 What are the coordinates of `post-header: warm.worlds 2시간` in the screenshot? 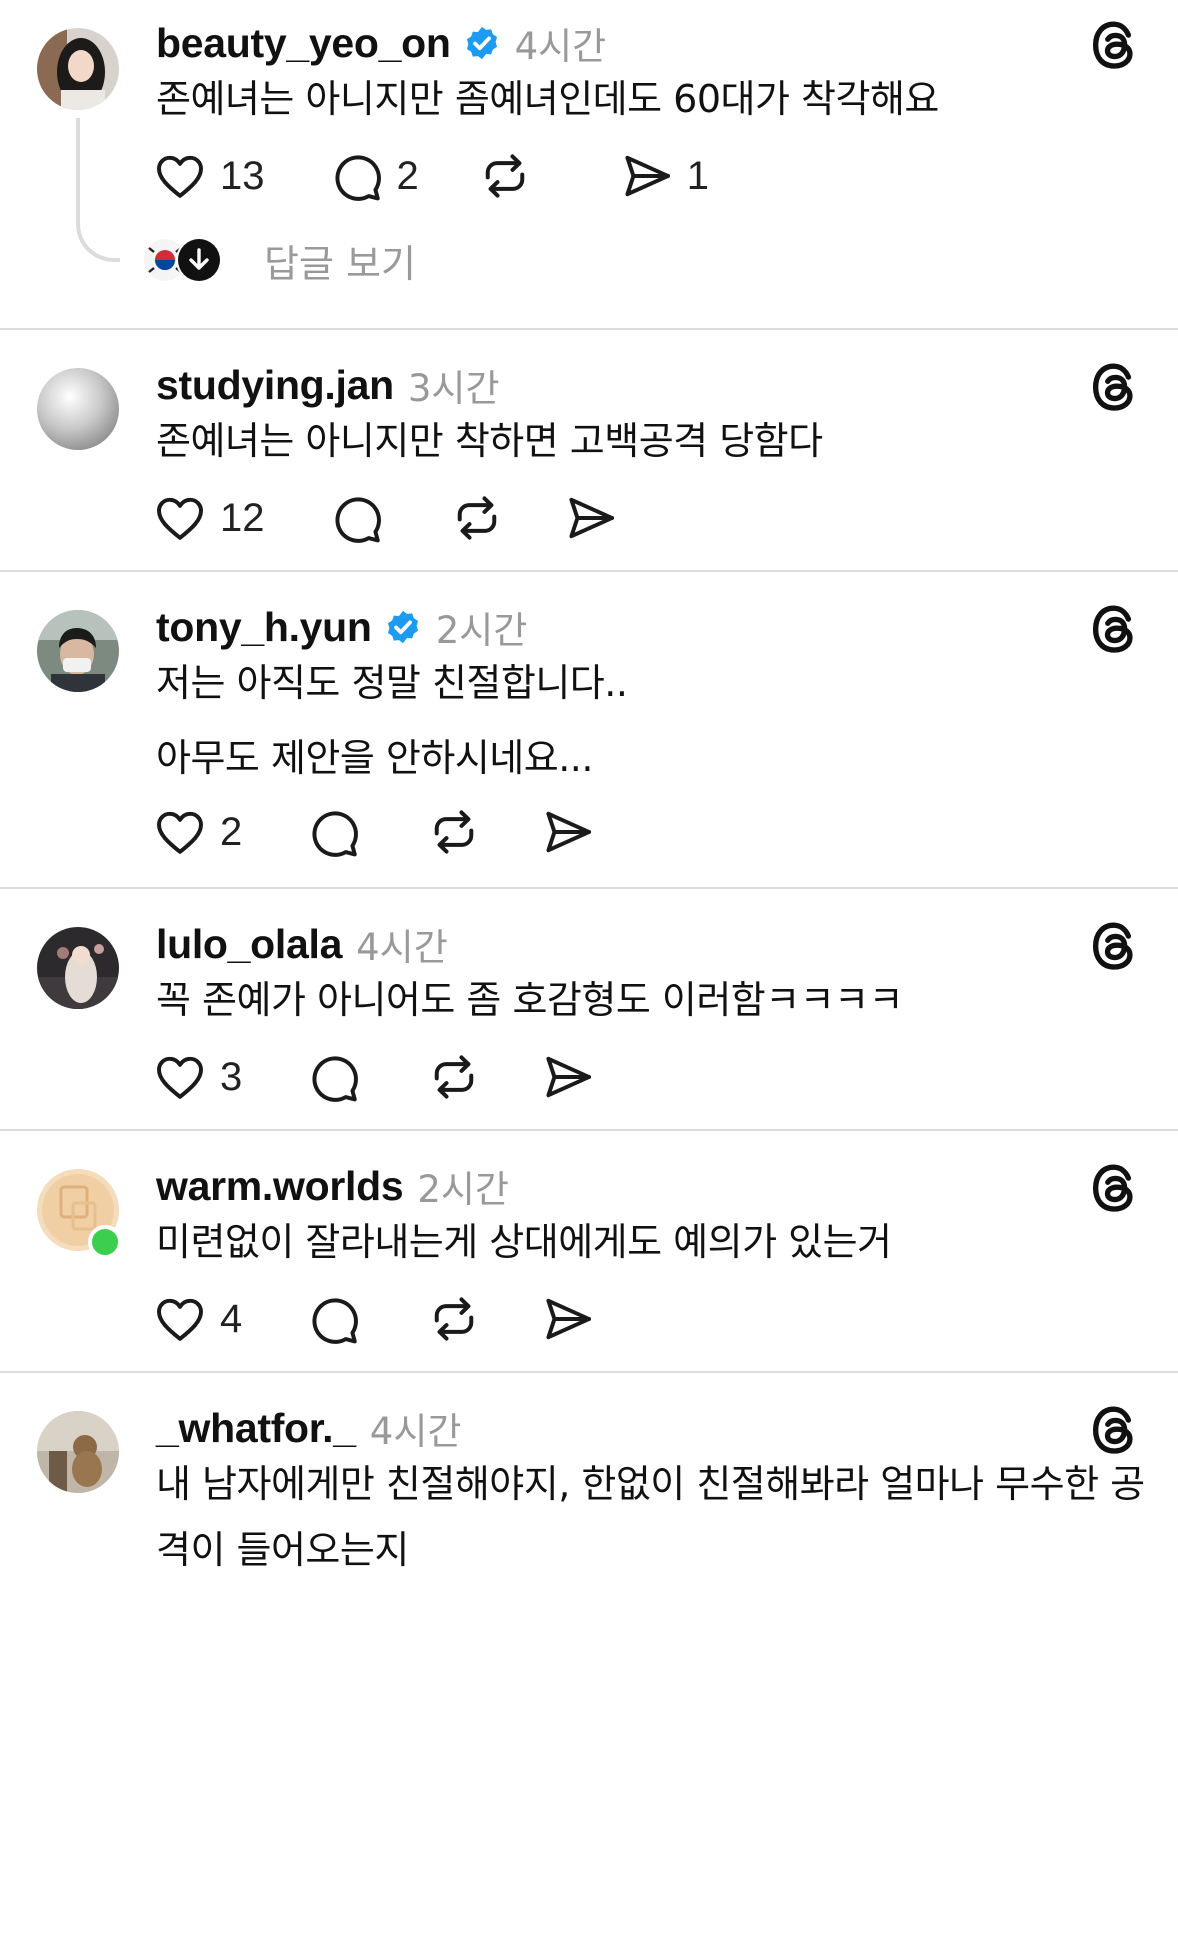 It's located at (332, 1186).